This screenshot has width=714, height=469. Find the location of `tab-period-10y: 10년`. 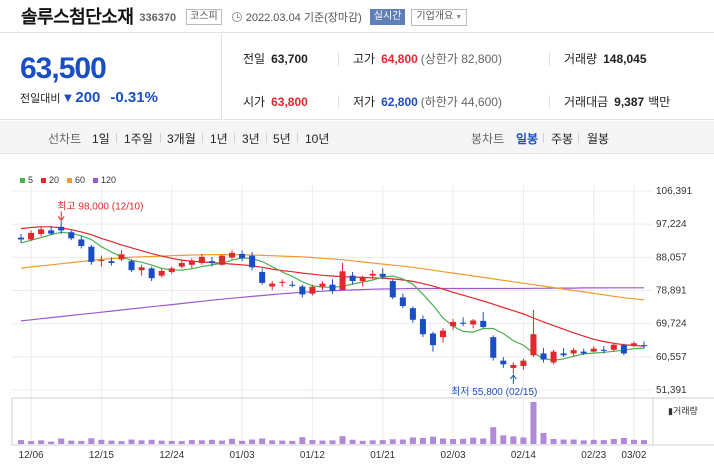

tab-period-10y: 10년 is located at coordinates (317, 138).